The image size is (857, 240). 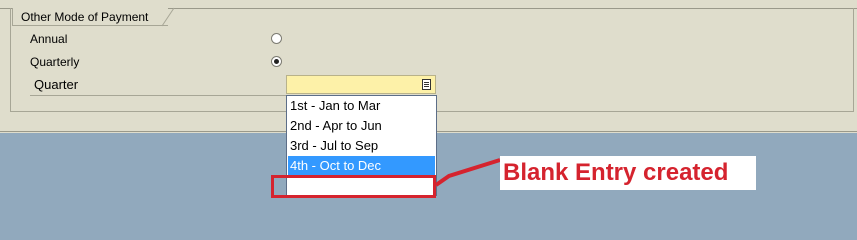 I want to click on dropdown-option-q1: 1st - Jan to Mar, so click(x=361, y=106).